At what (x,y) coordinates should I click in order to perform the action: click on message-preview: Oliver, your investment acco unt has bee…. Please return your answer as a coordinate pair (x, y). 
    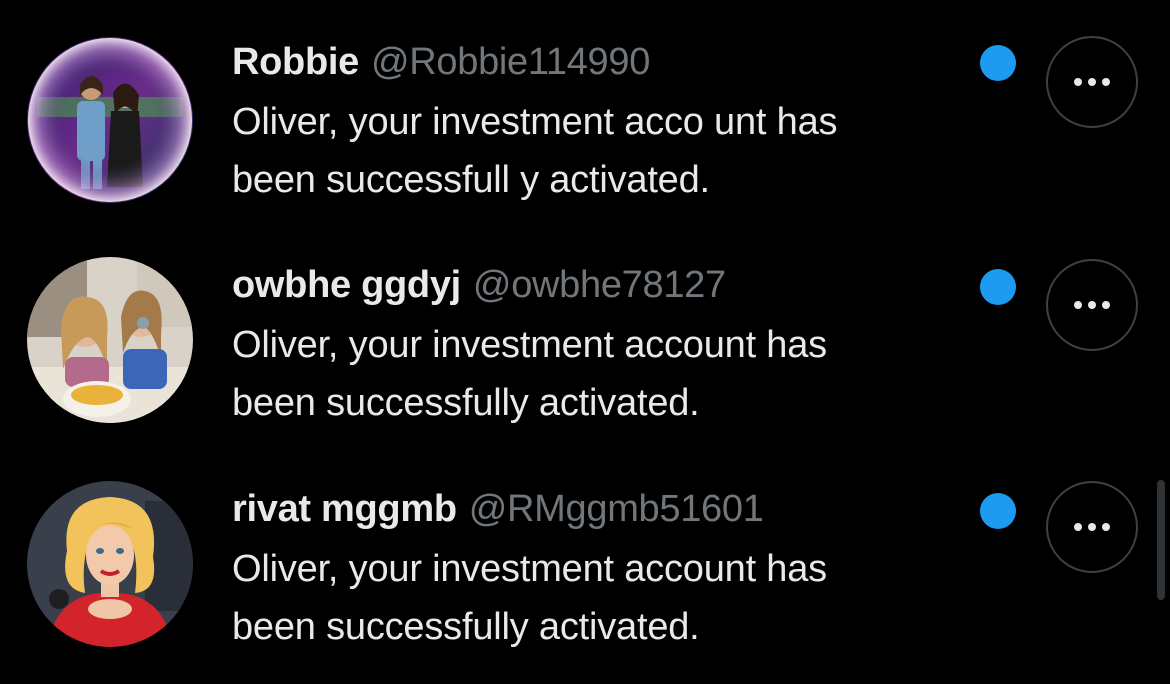
    Looking at the image, I should click on (612, 151).